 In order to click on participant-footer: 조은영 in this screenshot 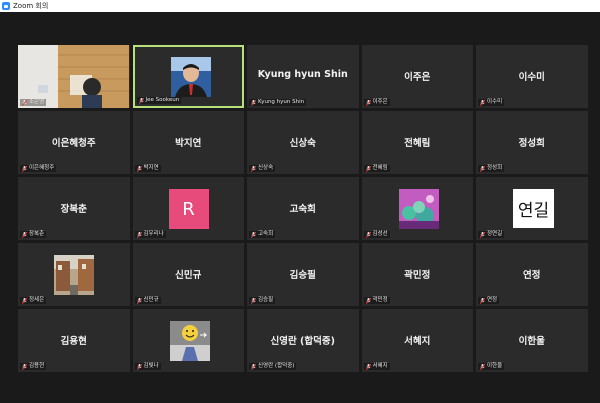, I will do `click(33, 102)`.